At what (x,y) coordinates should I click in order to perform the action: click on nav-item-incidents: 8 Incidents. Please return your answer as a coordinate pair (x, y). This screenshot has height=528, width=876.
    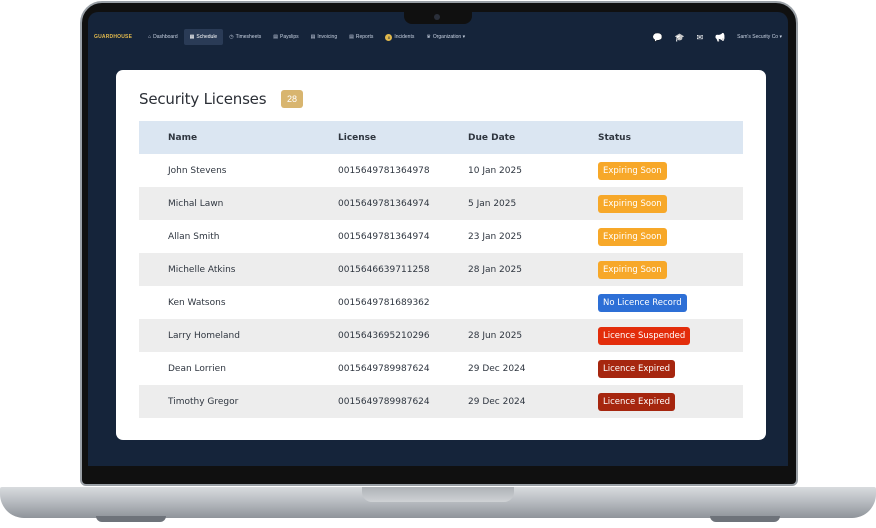
    Looking at the image, I should click on (399, 37).